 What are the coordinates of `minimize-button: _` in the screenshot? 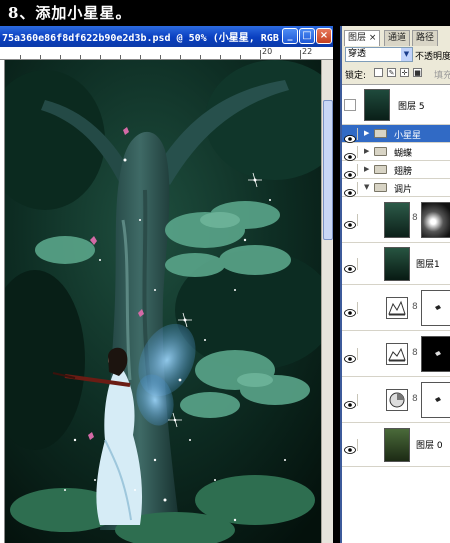 It's located at (290, 36).